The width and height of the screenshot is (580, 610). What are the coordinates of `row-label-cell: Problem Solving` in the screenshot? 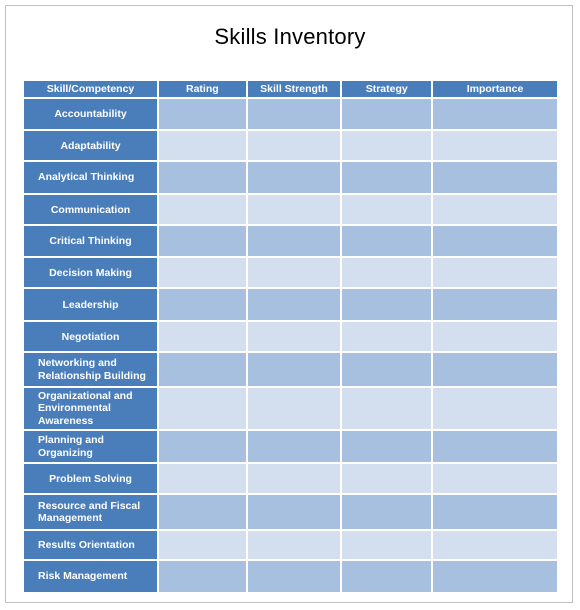 It's located at (90, 478).